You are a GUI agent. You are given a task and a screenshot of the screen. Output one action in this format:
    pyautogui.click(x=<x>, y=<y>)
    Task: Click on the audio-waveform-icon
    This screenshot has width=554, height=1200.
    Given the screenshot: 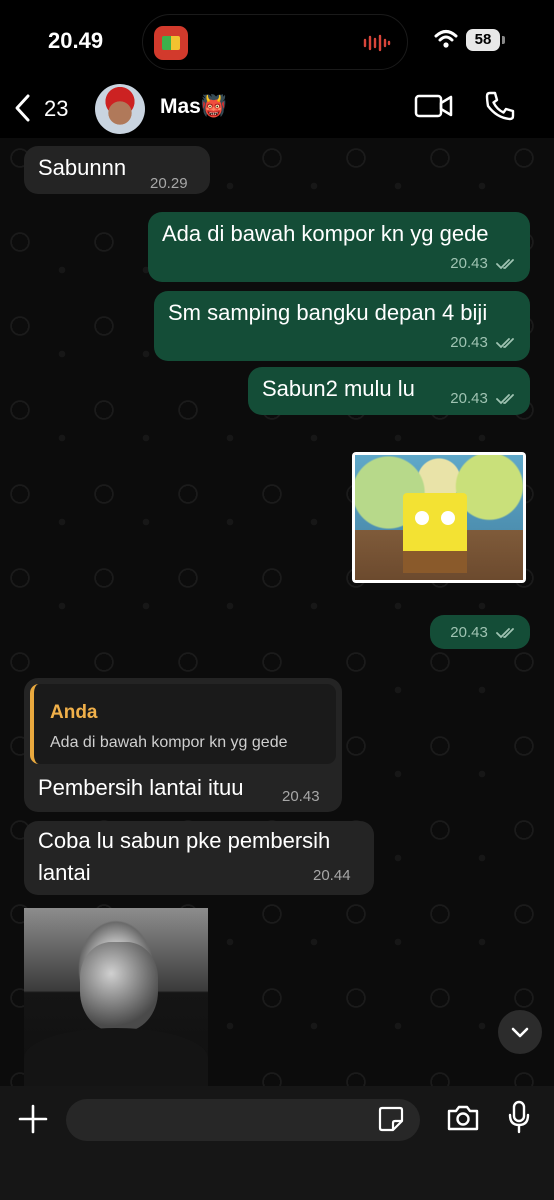 What is the action you would take?
    pyautogui.click(x=377, y=43)
    